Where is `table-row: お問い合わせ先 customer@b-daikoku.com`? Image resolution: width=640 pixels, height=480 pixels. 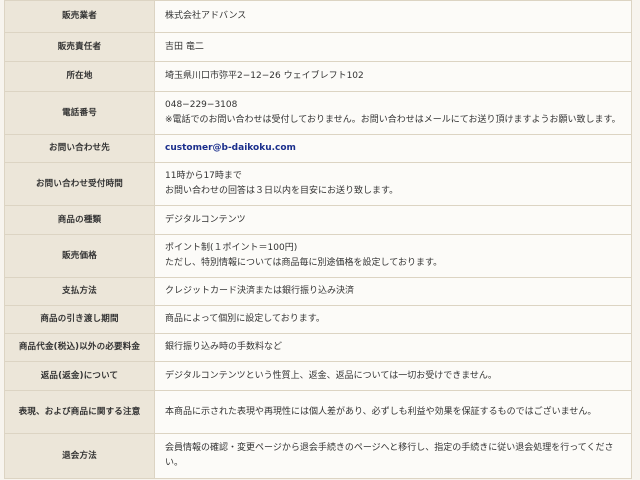
table-row: お問い合わせ先 customer@b-daikoku.com is located at coordinates (318, 148).